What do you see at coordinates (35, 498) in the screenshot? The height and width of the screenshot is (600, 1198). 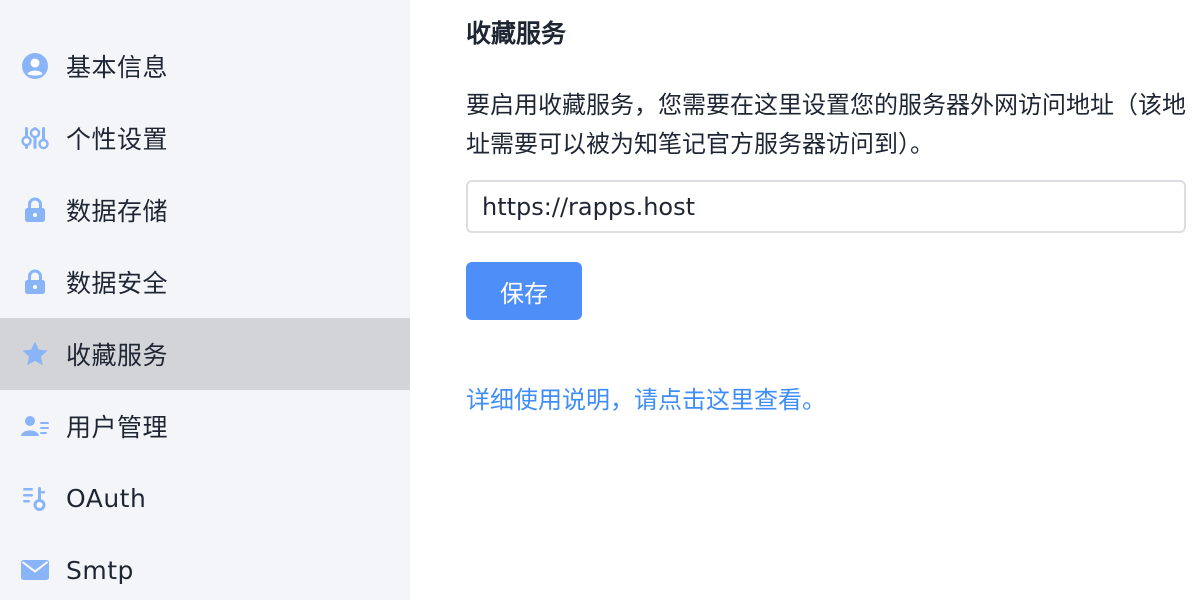 I see `key-list-icon` at bounding box center [35, 498].